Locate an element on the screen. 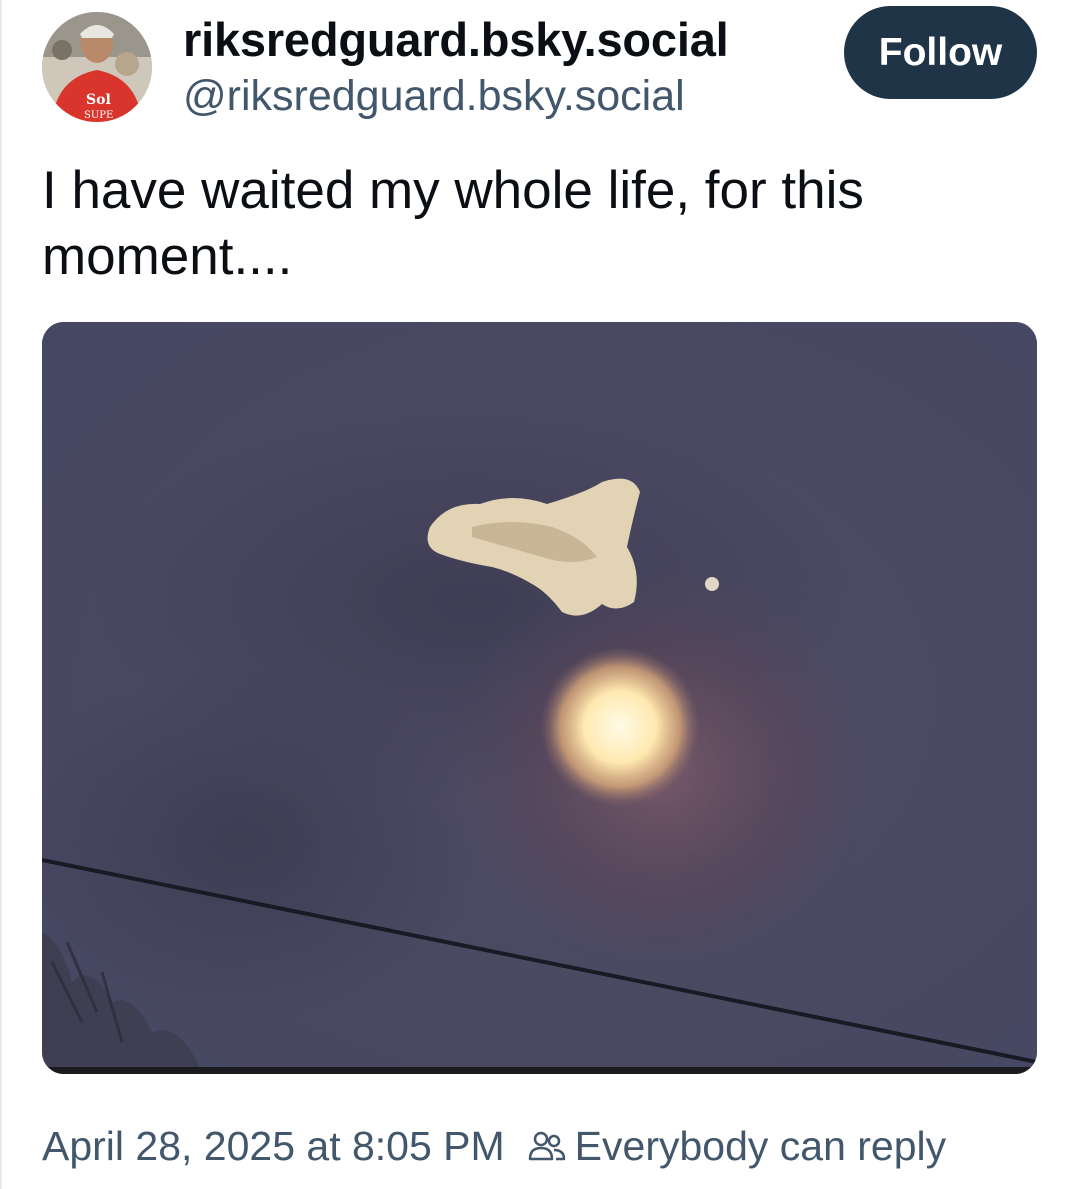  follow-button: Follow is located at coordinates (940, 52).